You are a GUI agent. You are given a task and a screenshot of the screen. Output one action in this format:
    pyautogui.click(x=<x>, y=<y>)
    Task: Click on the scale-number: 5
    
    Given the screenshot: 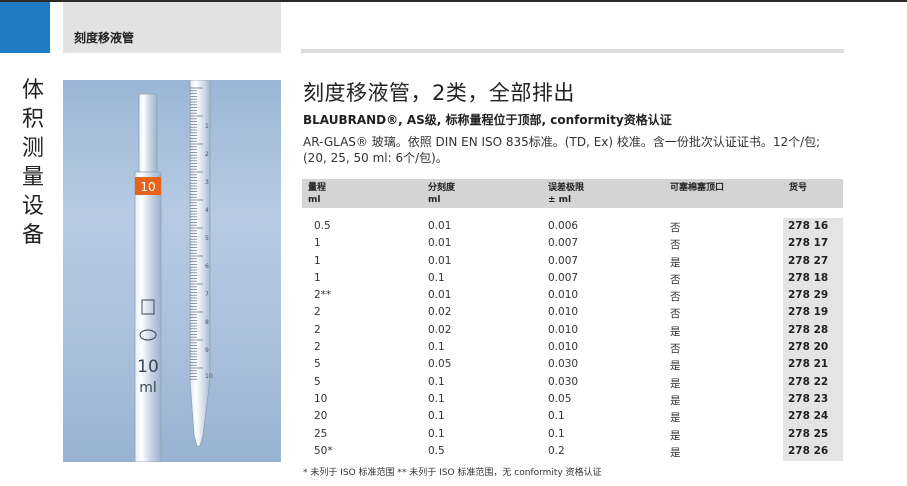 What is the action you would take?
    pyautogui.click(x=207, y=238)
    